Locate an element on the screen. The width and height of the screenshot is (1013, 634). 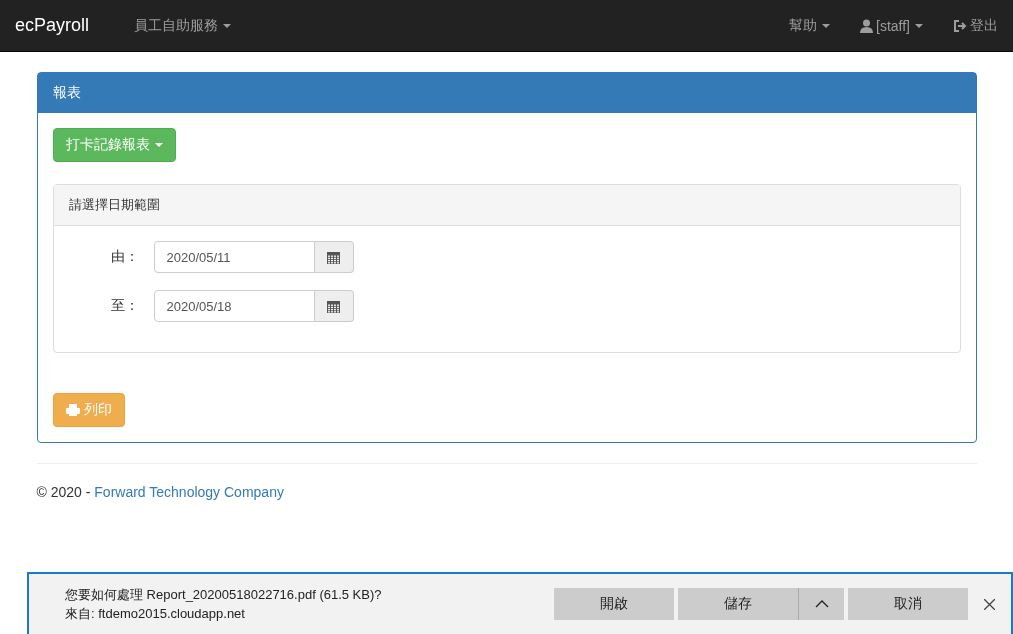
company-link: Forward Technology Company is located at coordinates (189, 492).